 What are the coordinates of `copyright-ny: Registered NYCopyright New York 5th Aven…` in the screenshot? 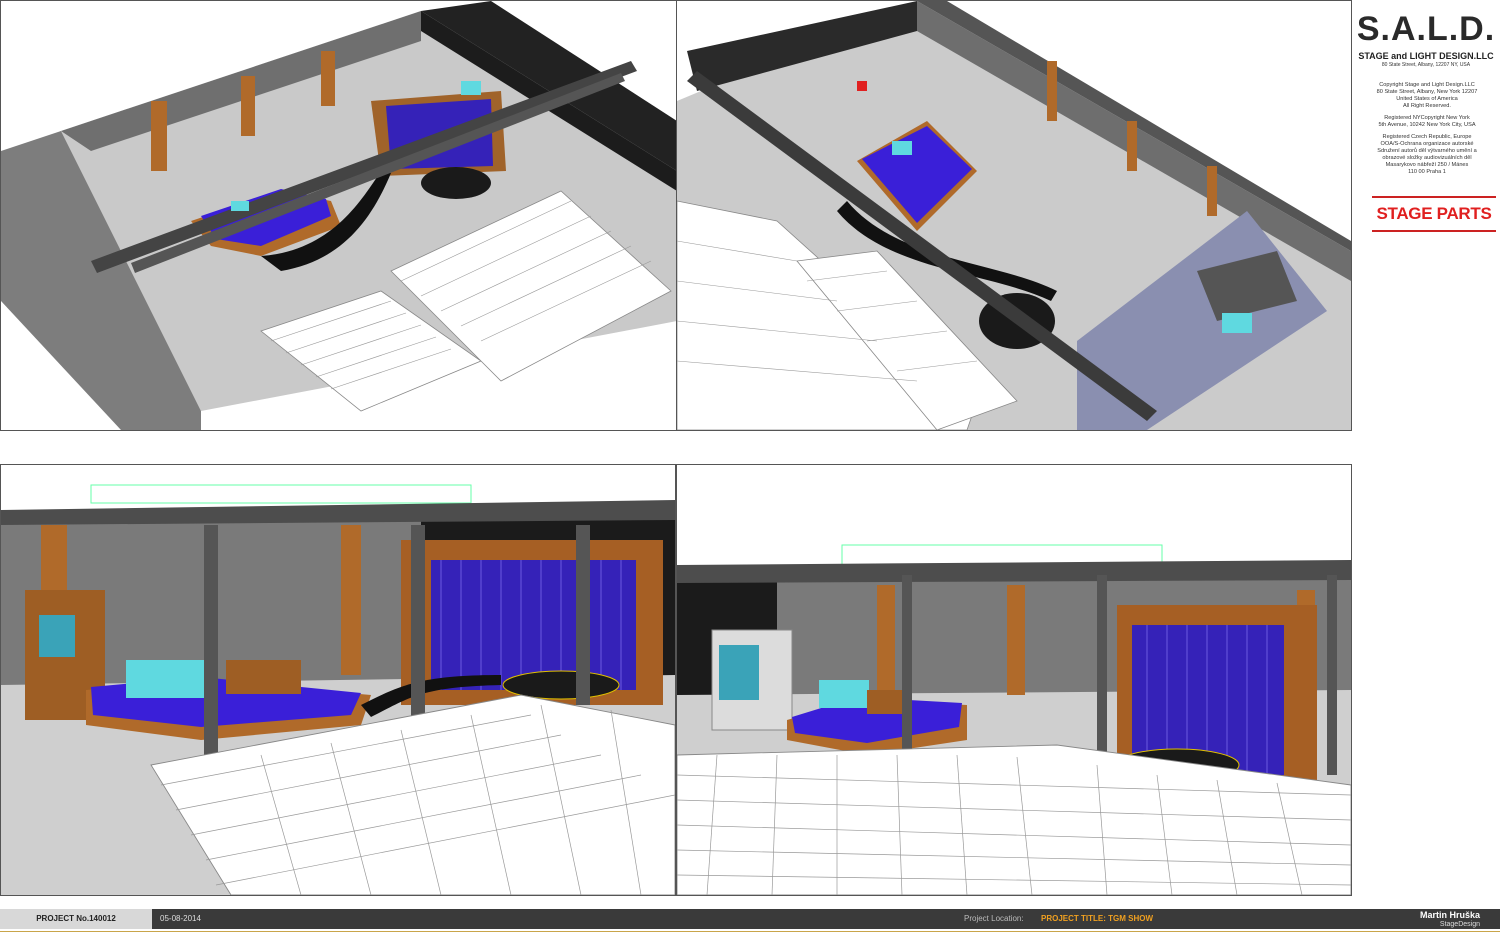 It's located at (1427, 121).